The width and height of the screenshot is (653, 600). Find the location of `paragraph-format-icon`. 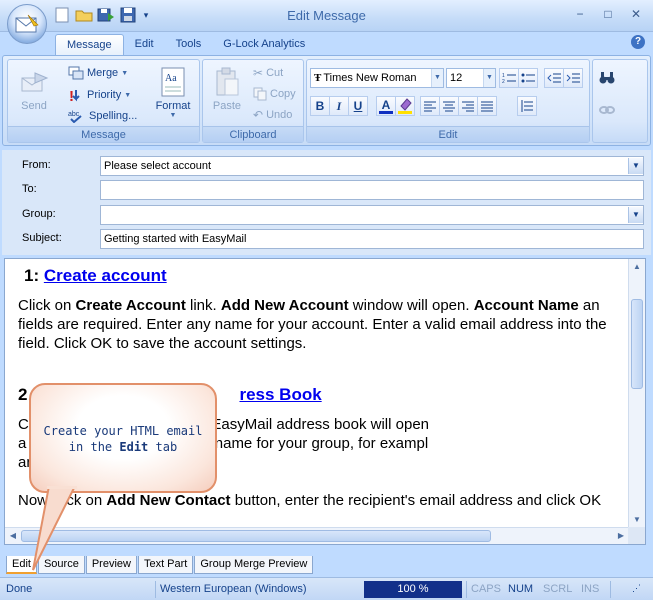

paragraph-format-icon is located at coordinates (527, 106).